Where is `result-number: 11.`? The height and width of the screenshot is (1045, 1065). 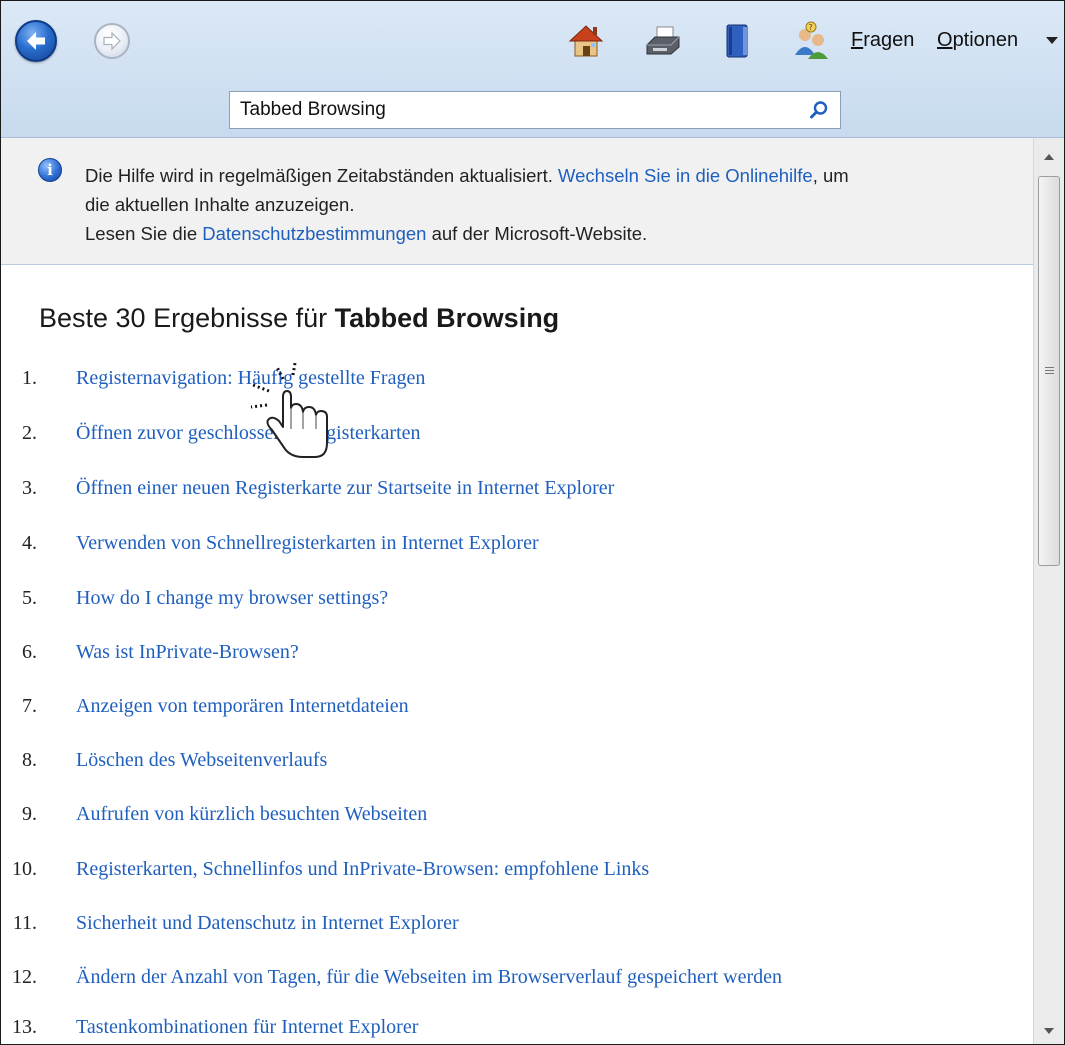 result-number: 11. is located at coordinates (24, 923).